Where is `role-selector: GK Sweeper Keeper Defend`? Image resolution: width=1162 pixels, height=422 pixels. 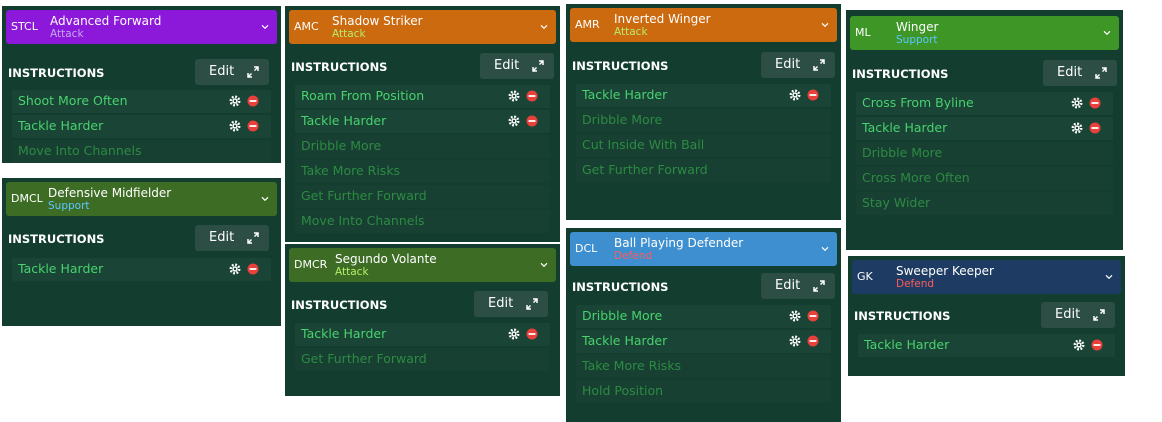
role-selector: GK Sweeper Keeper Defend is located at coordinates (986, 277).